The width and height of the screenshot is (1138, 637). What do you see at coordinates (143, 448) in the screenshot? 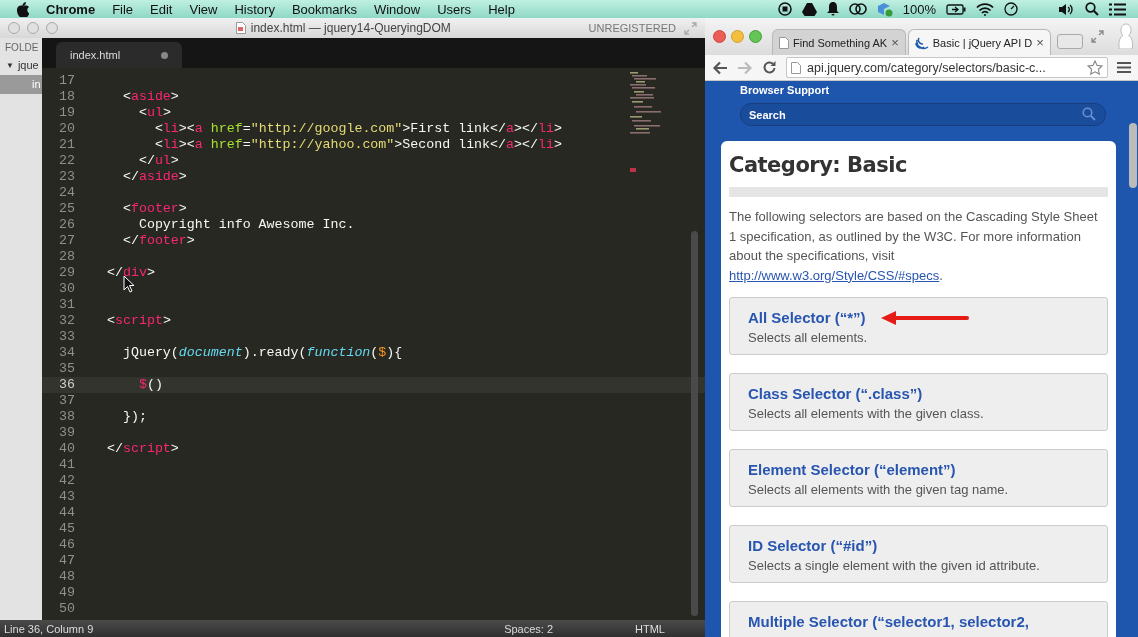
I see `code-line: </script>` at bounding box center [143, 448].